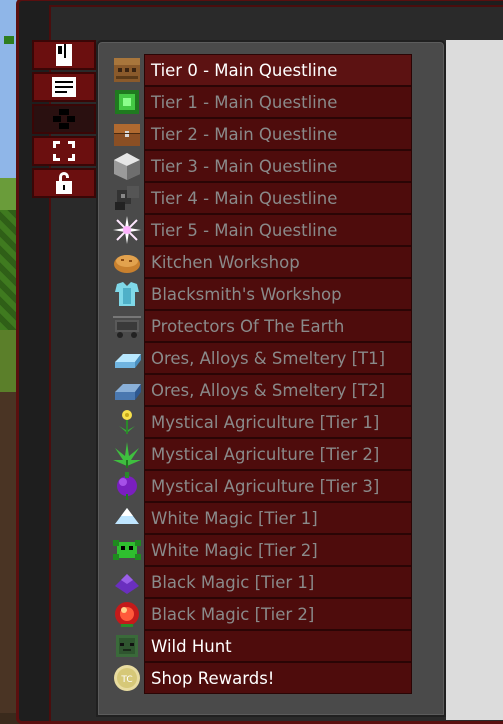 This screenshot has width=503, height=724. What do you see at coordinates (278, 102) in the screenshot?
I see `questline-button: Tier 1 - Main Questline` at bounding box center [278, 102].